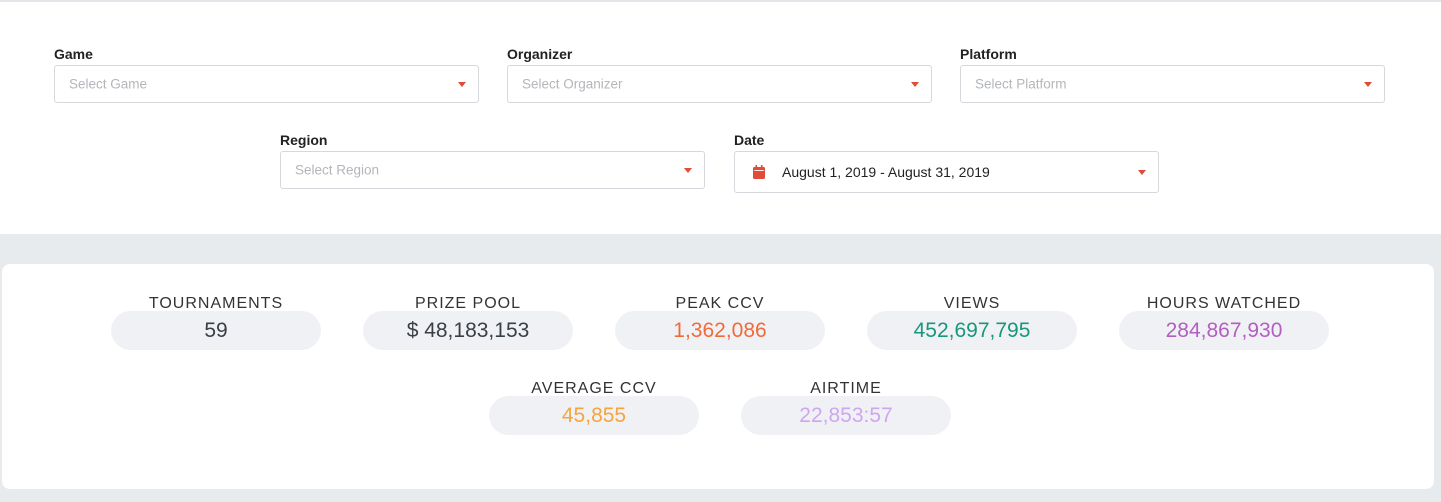 The width and height of the screenshot is (1441, 502). What do you see at coordinates (108, 84) in the screenshot?
I see `game-placeholder: Select Game` at bounding box center [108, 84].